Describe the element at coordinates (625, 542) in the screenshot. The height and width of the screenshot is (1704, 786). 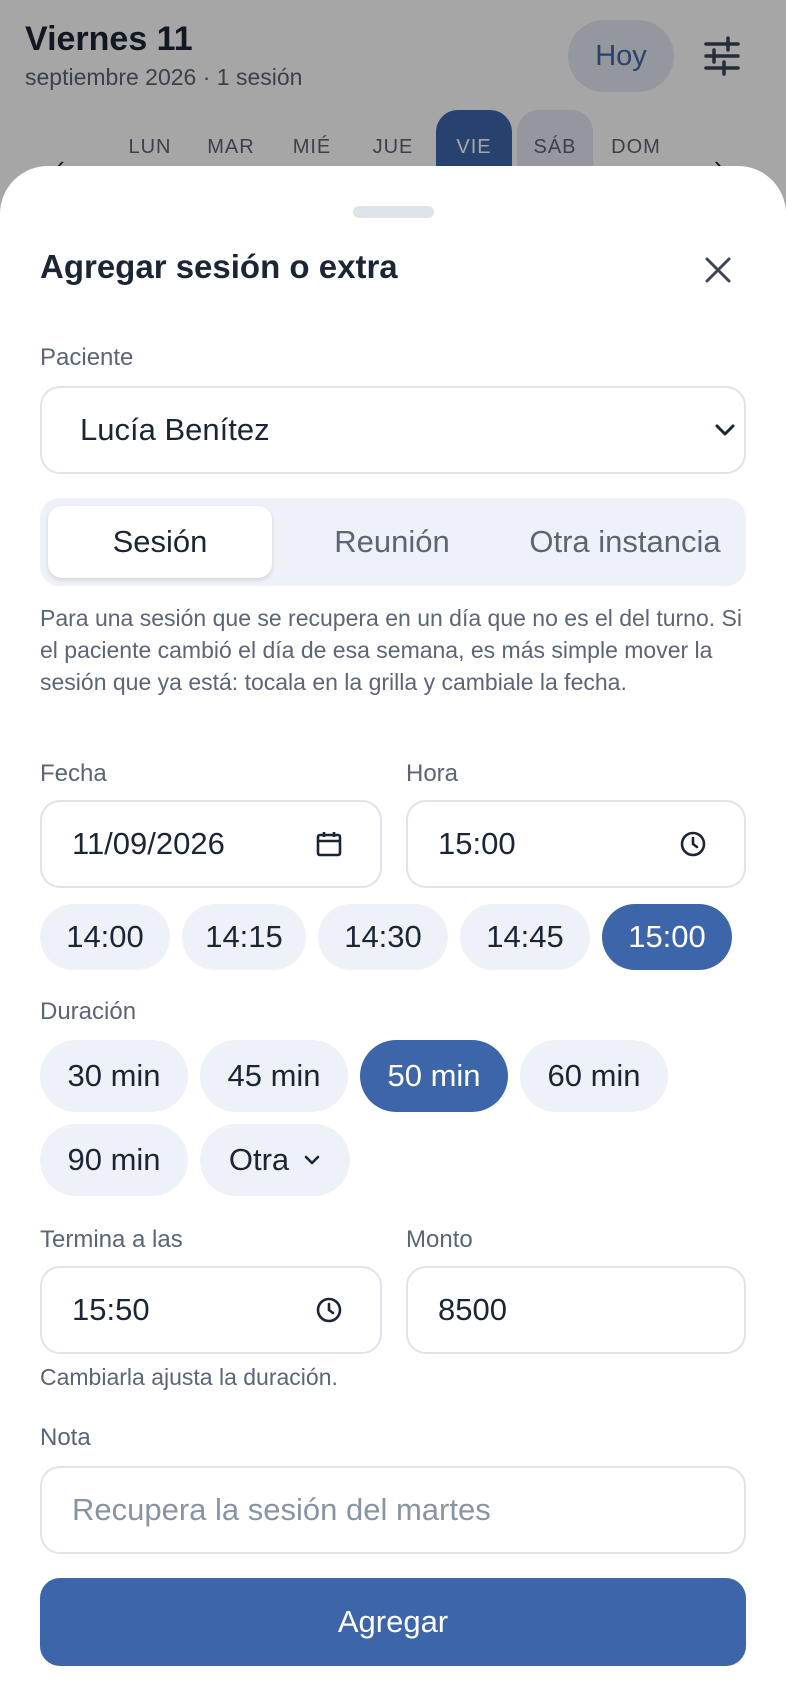
I see `tab-otra-instancia: Otra instancia` at that location.